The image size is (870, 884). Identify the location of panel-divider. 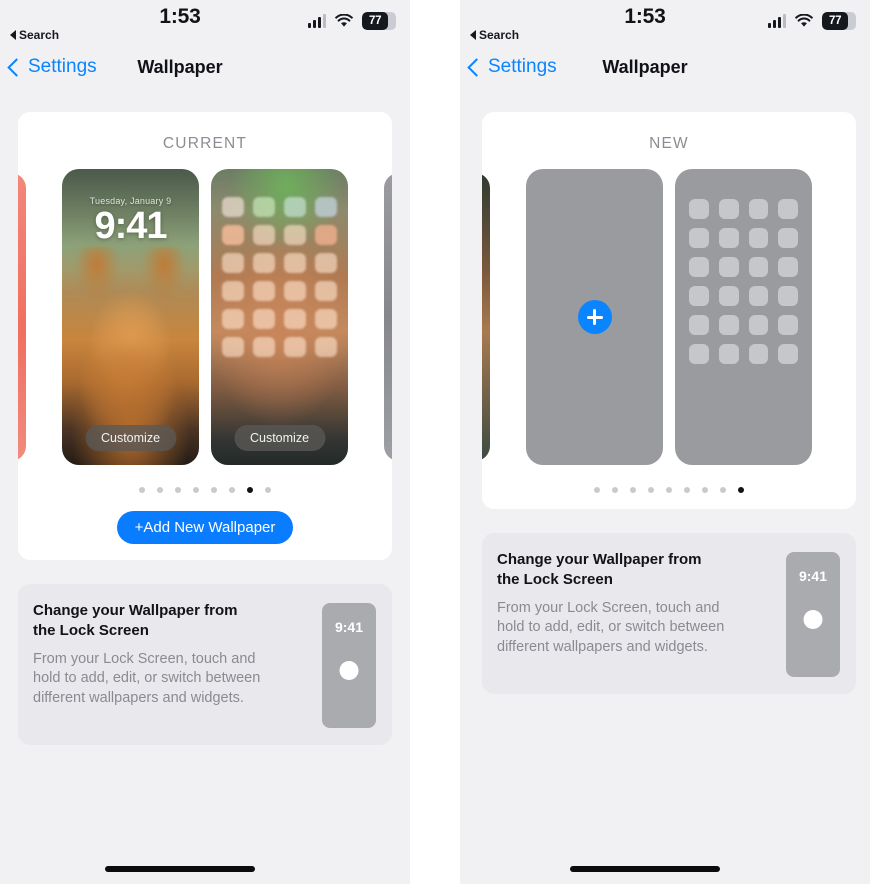
(435, 442).